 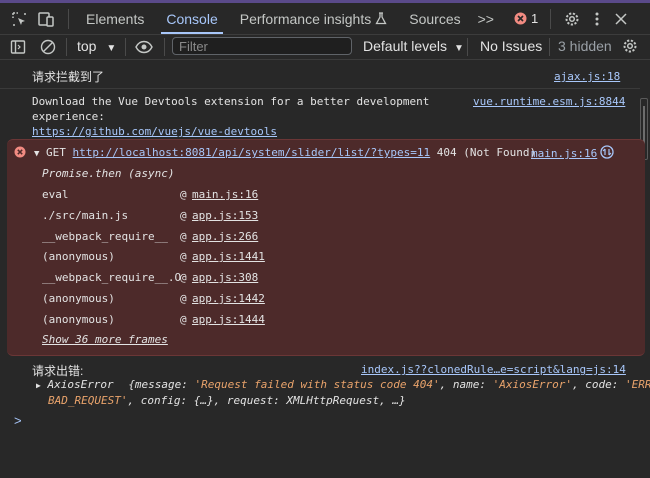 I want to click on preview-string: 'AxiosError', so click(x=532, y=384).